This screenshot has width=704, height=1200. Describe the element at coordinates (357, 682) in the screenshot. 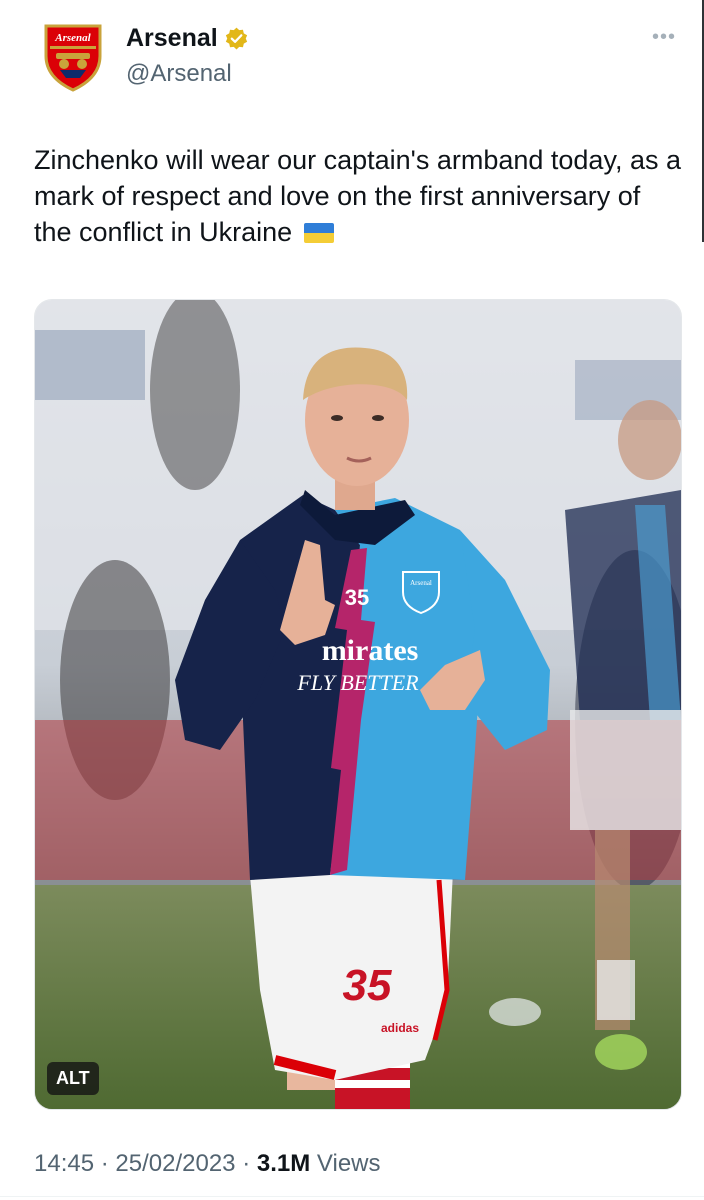

I see `sponsor-line-2: FLY BETTER` at that location.